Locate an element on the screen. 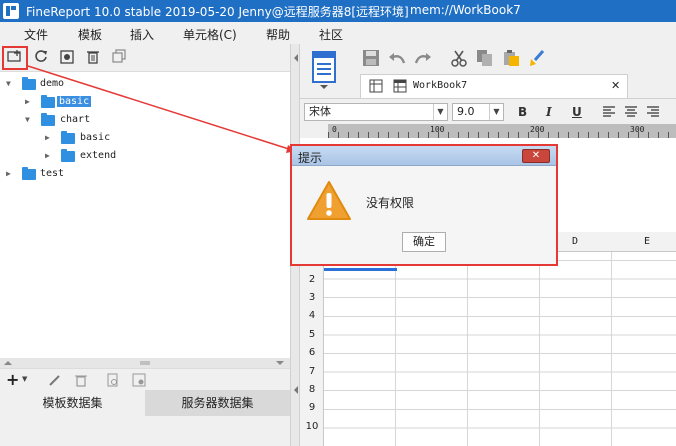 This screenshot has width=676, height=446. tab-server-dataset: 服务器数据集 is located at coordinates (217, 403).